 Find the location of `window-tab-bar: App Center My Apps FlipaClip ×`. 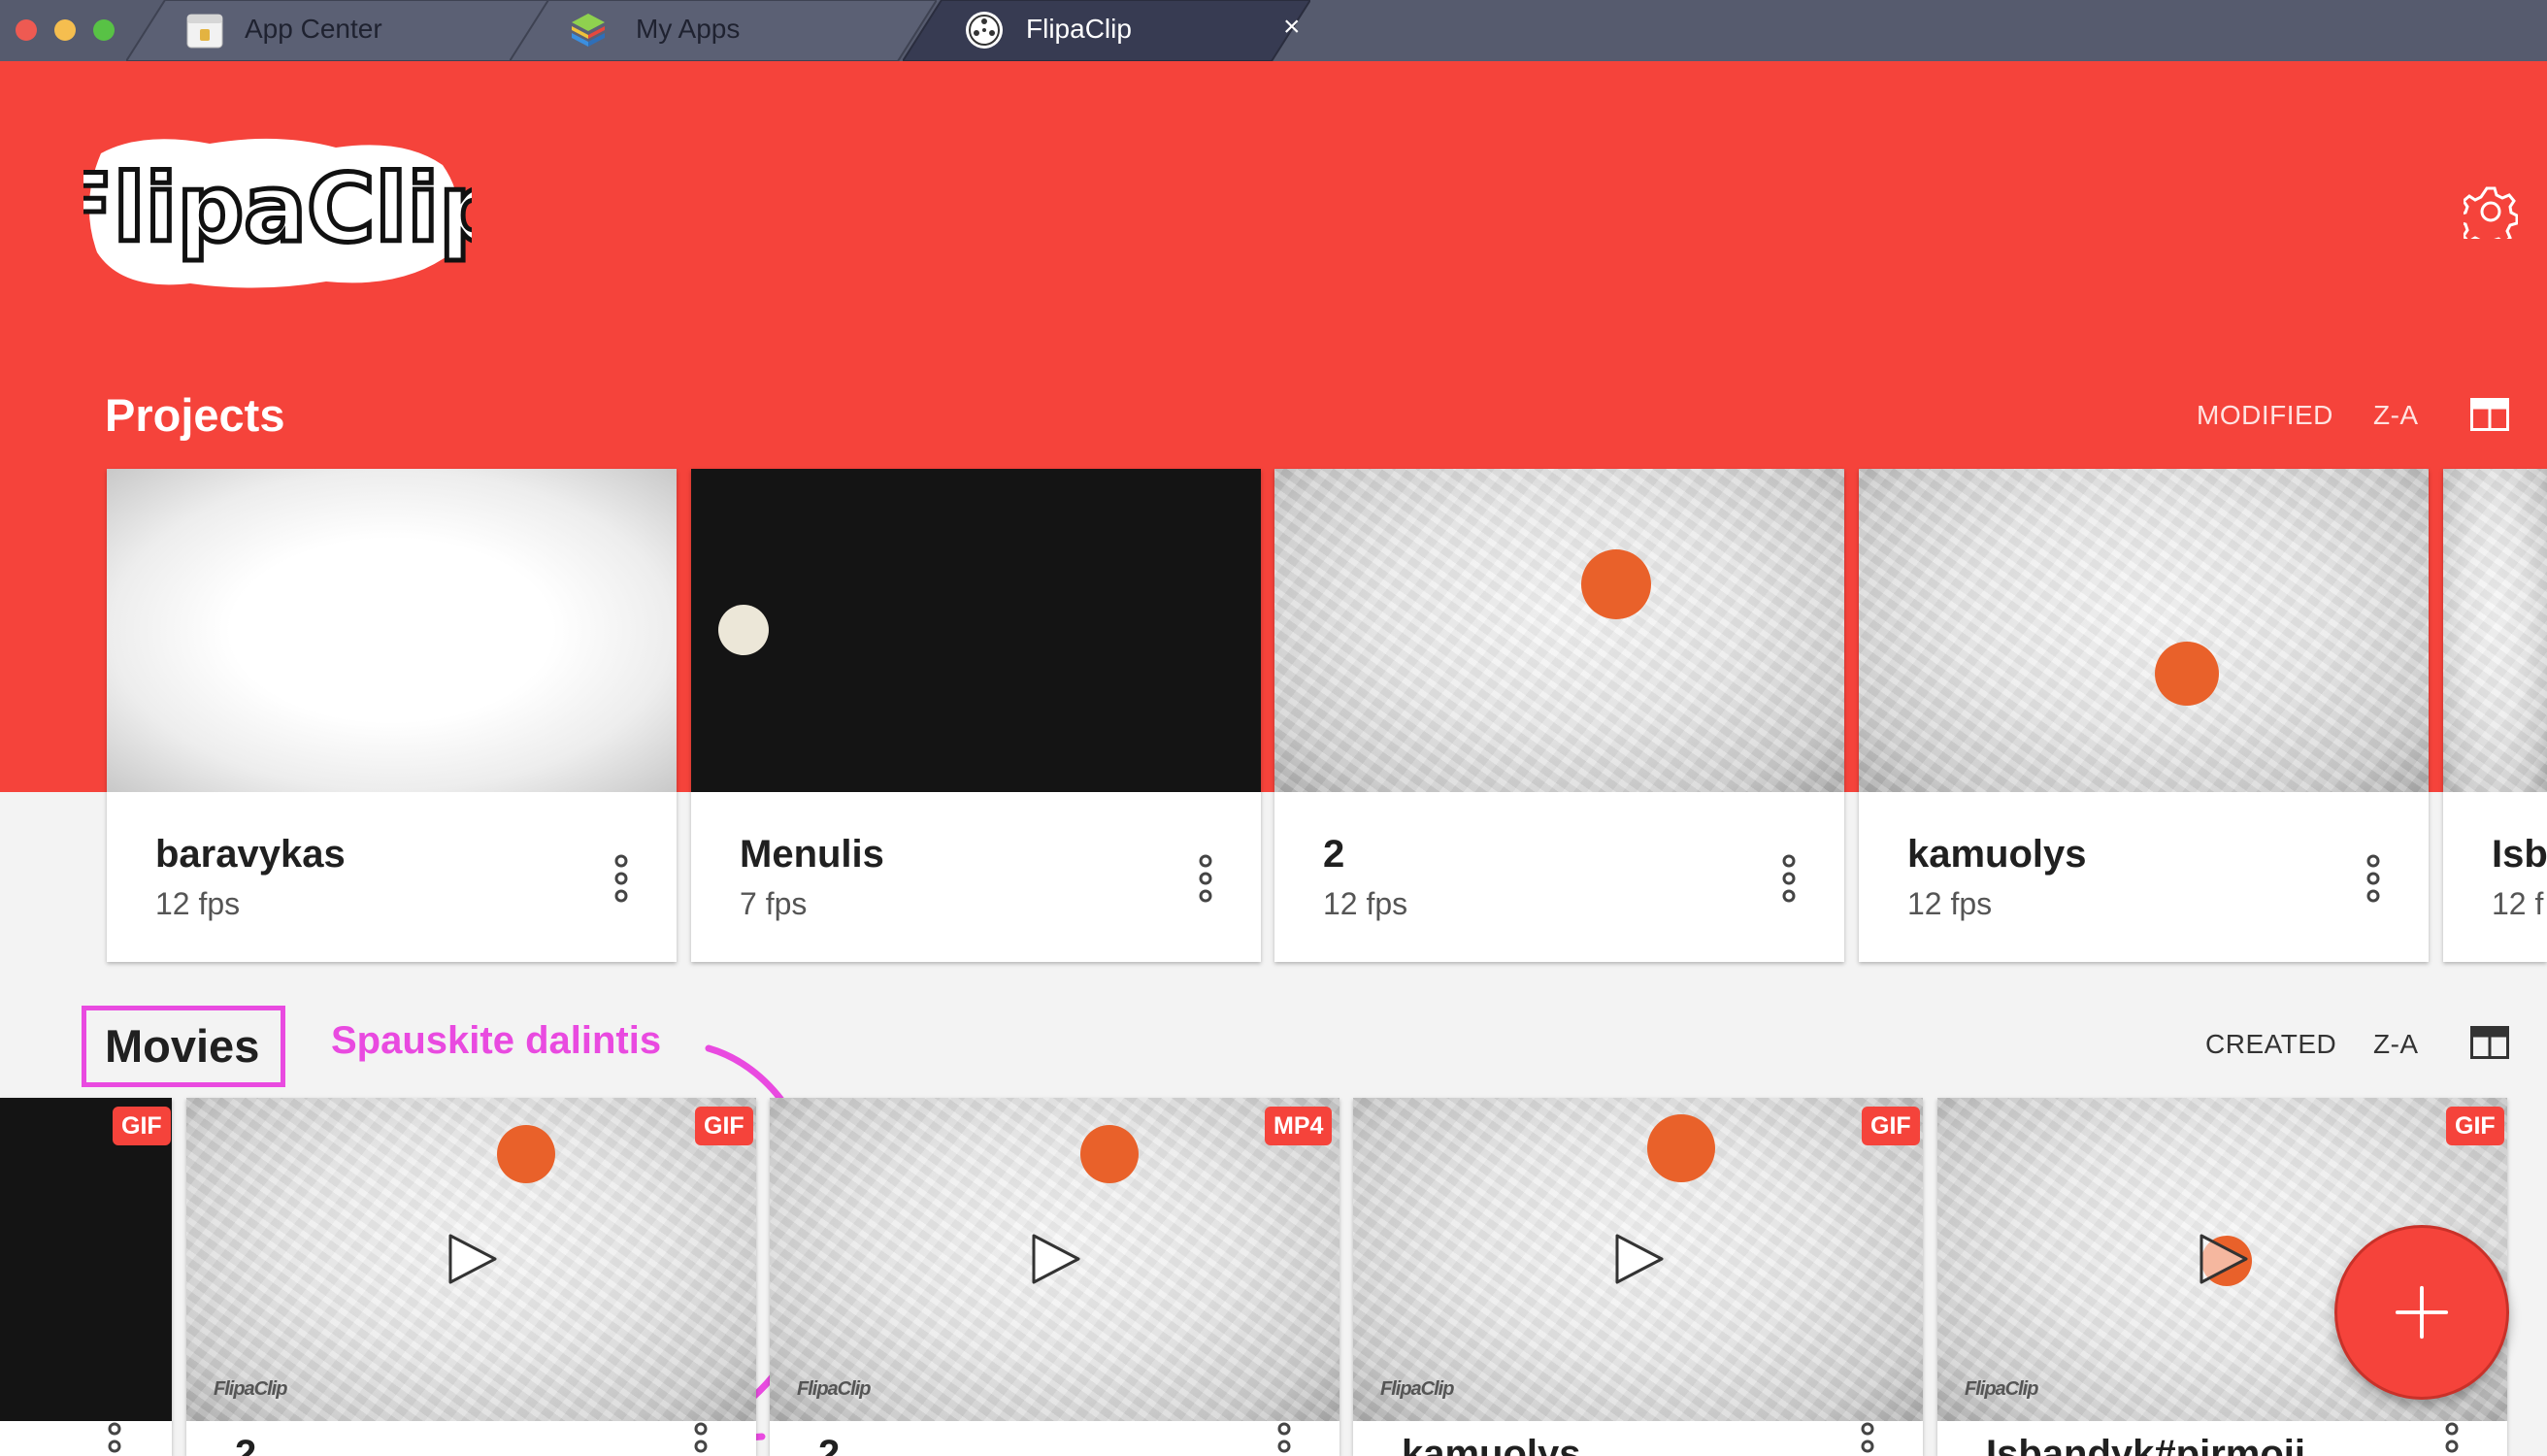

window-tab-bar: App Center My Apps FlipaClip × is located at coordinates (1273, 30).